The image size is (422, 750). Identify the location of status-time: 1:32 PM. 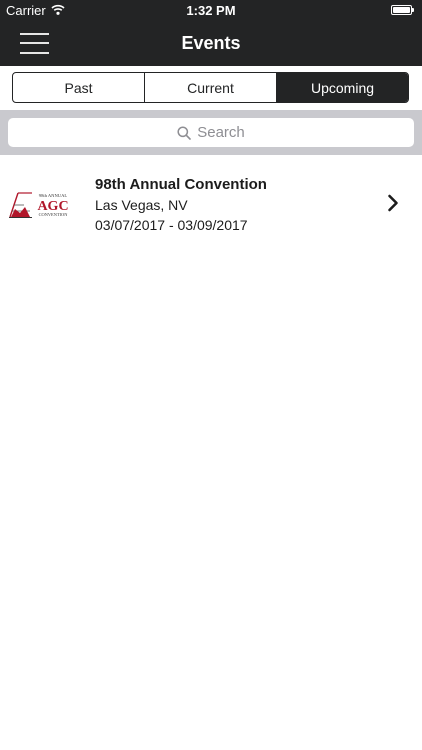
(211, 10).